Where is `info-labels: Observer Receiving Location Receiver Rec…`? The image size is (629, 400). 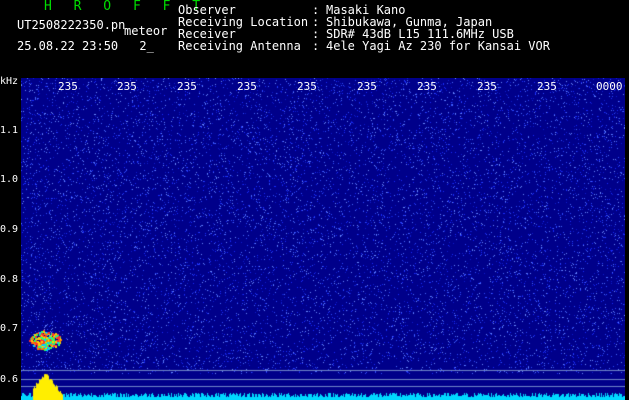
info-labels: Observer Receiving Location Receiver Rec… is located at coordinates (243, 28).